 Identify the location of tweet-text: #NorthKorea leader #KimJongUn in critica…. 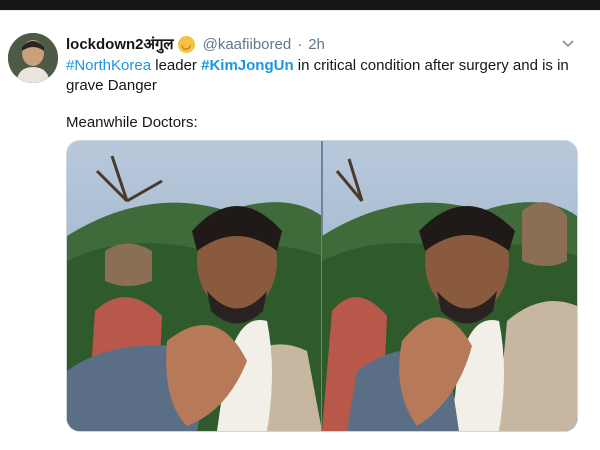
(321, 76).